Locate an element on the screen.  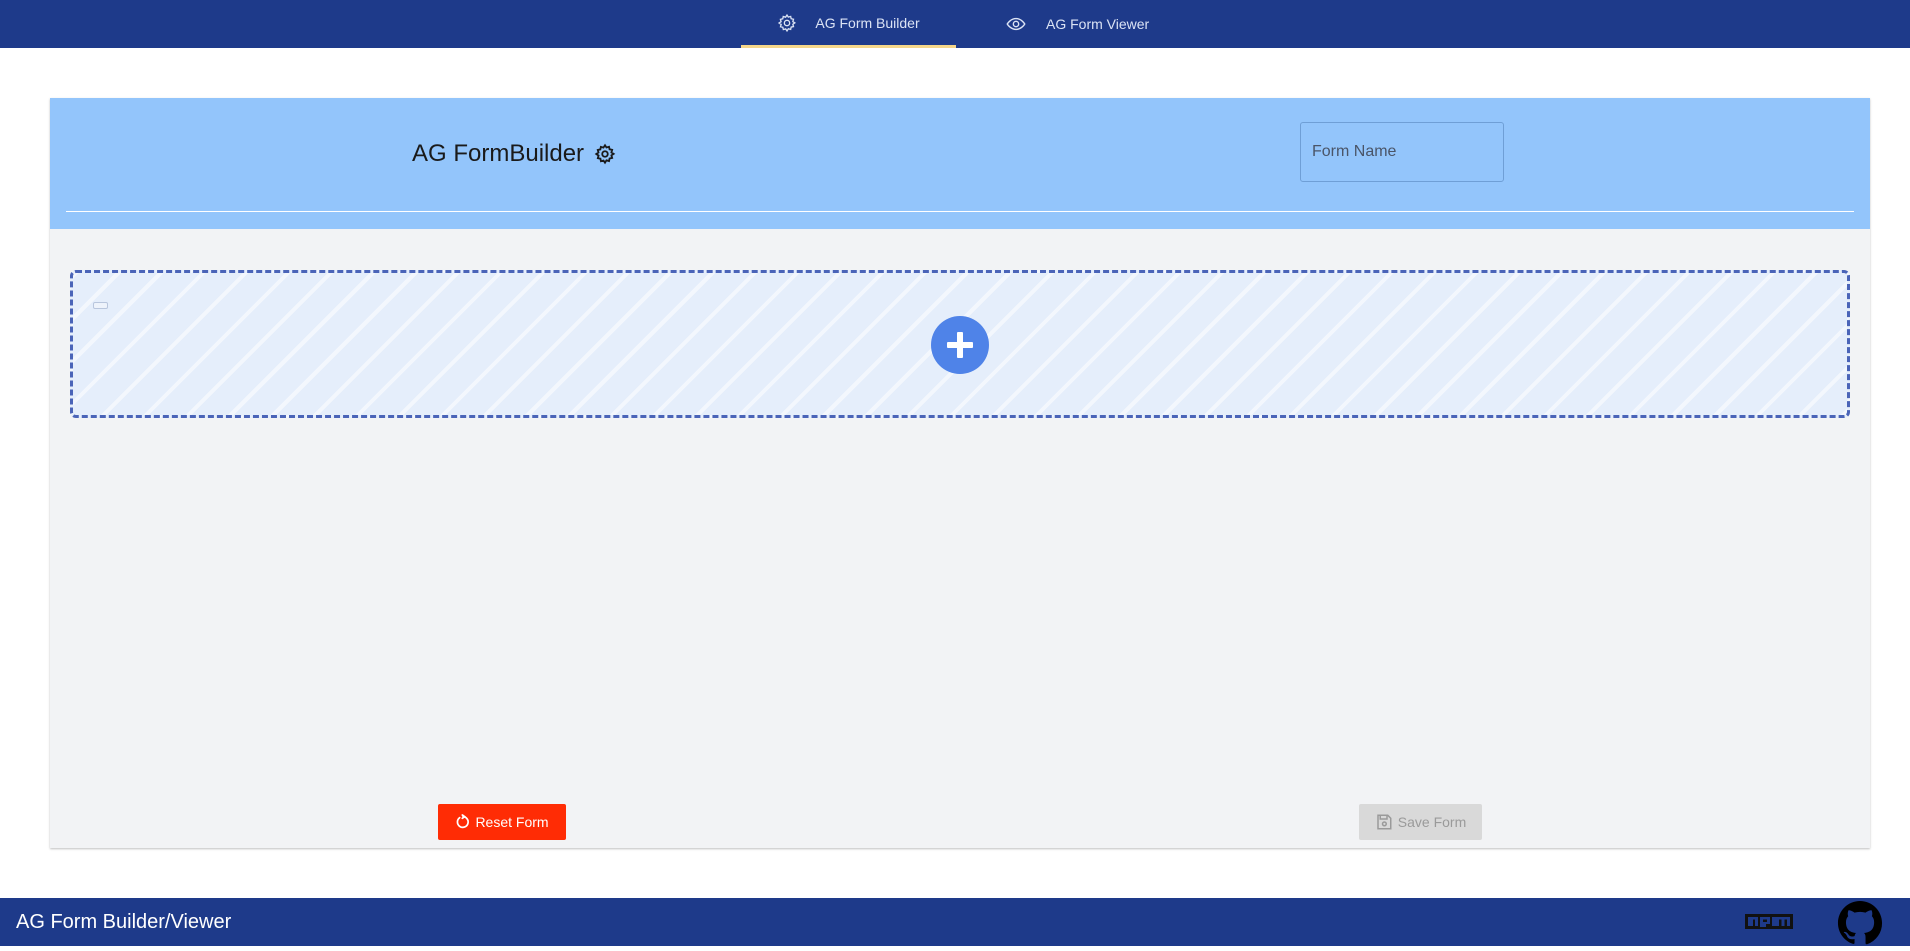
github-icon is located at coordinates (1860, 925).